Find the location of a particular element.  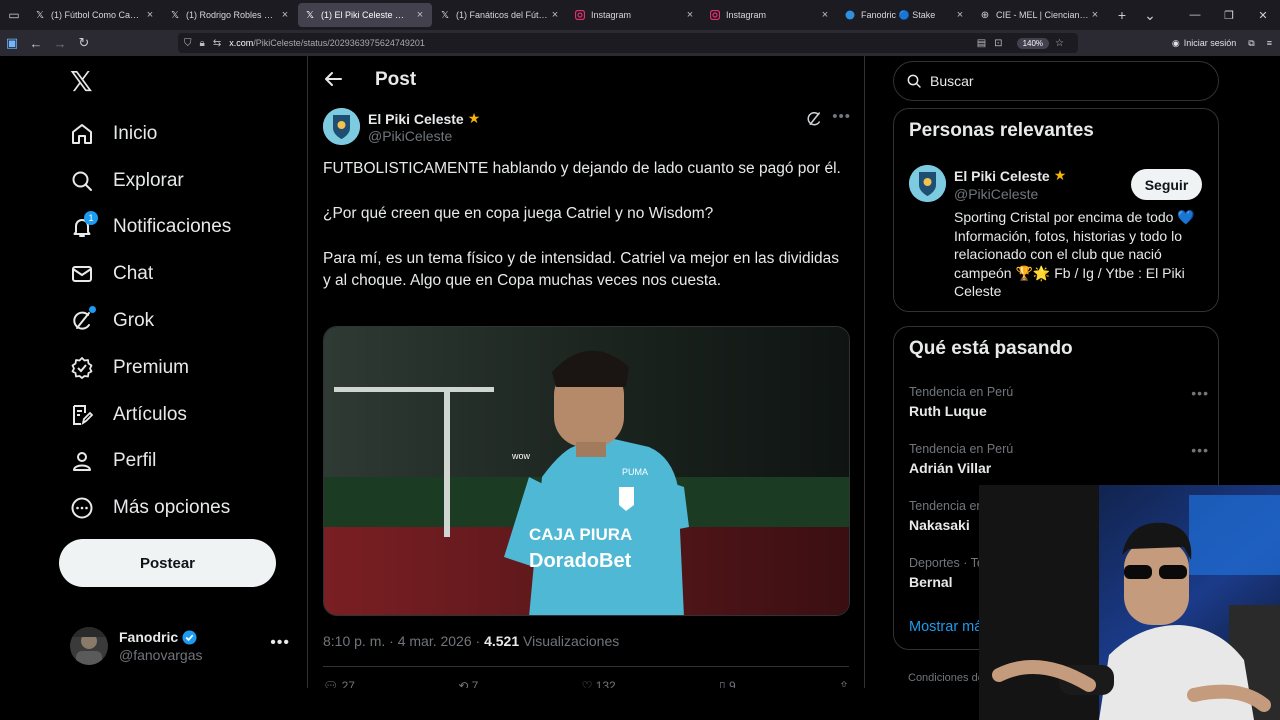

reader-view-icon: ▤ is located at coordinates (981, 43).